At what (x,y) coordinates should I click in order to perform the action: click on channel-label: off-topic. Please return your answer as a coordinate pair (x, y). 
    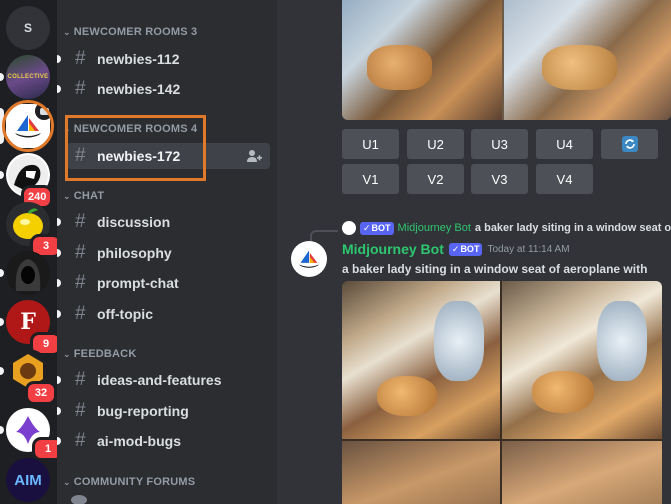
    Looking at the image, I should click on (125, 314).